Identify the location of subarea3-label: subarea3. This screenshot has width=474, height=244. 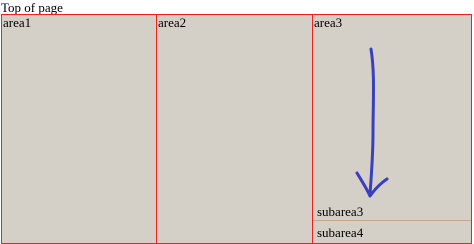
(340, 211).